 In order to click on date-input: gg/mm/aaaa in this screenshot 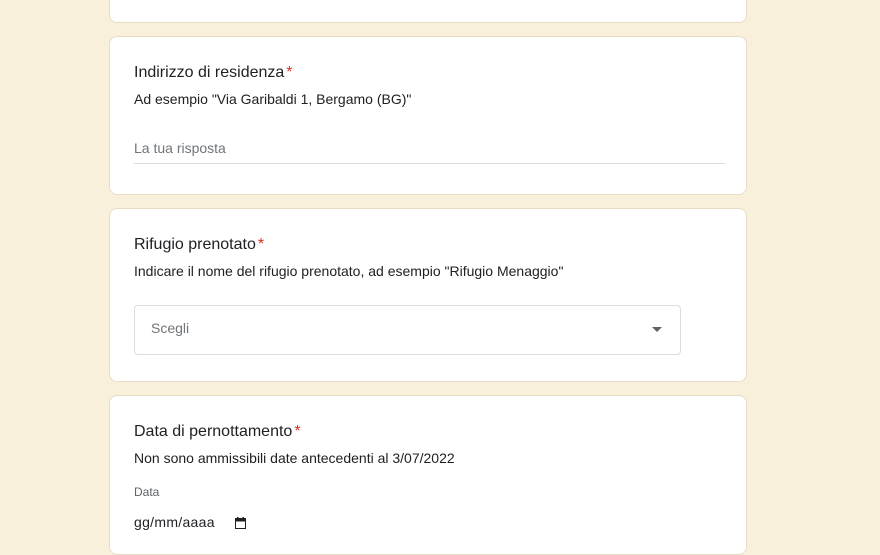, I will do `click(190, 522)`.